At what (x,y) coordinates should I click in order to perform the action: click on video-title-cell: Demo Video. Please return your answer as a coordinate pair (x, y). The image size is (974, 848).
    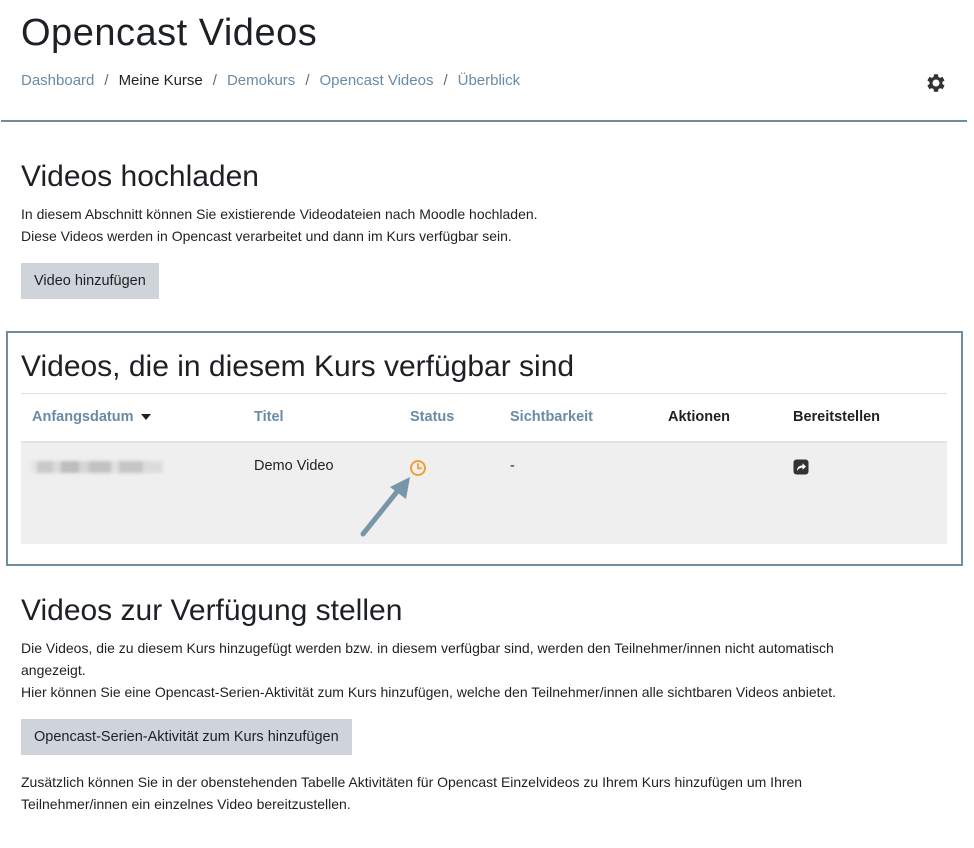
    Looking at the image, I should click on (294, 466).